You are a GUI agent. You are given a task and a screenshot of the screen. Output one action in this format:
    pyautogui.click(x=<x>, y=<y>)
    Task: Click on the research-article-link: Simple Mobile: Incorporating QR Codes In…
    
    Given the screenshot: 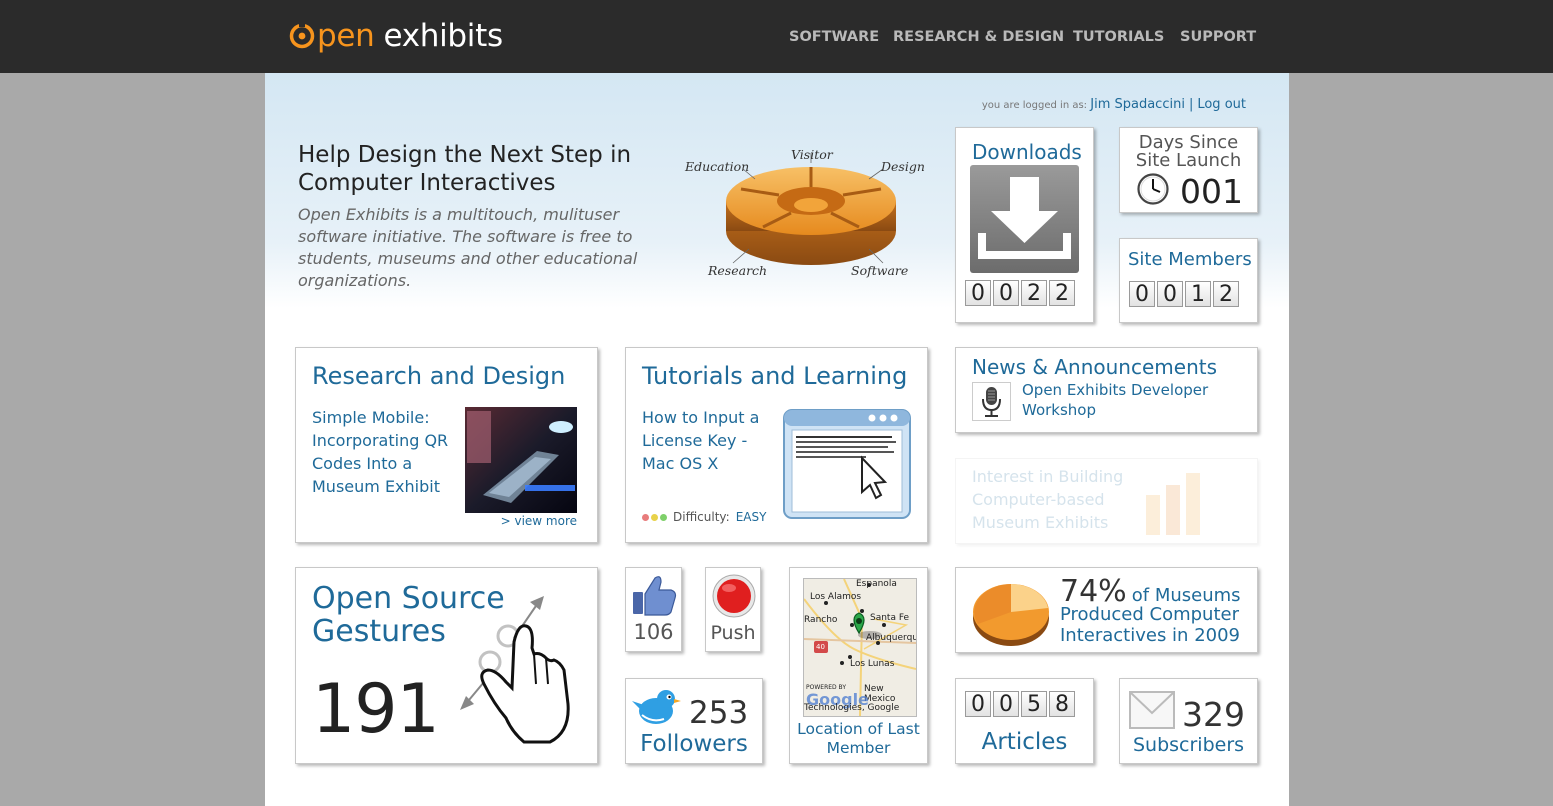 What is the action you would take?
    pyautogui.click(x=386, y=452)
    